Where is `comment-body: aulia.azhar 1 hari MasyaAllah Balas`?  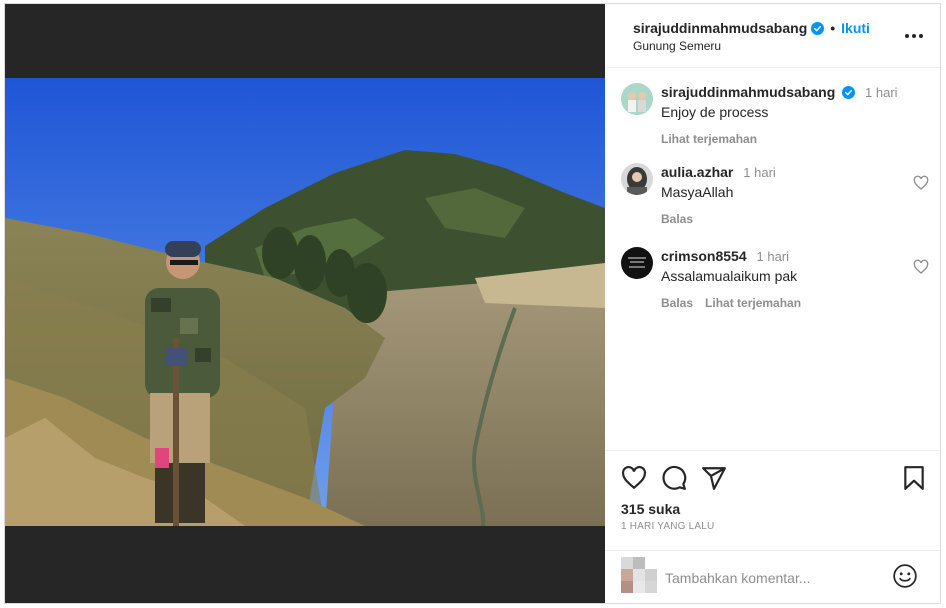
comment-body: aulia.azhar 1 hari MasyaAllah Balas is located at coordinates (781, 194).